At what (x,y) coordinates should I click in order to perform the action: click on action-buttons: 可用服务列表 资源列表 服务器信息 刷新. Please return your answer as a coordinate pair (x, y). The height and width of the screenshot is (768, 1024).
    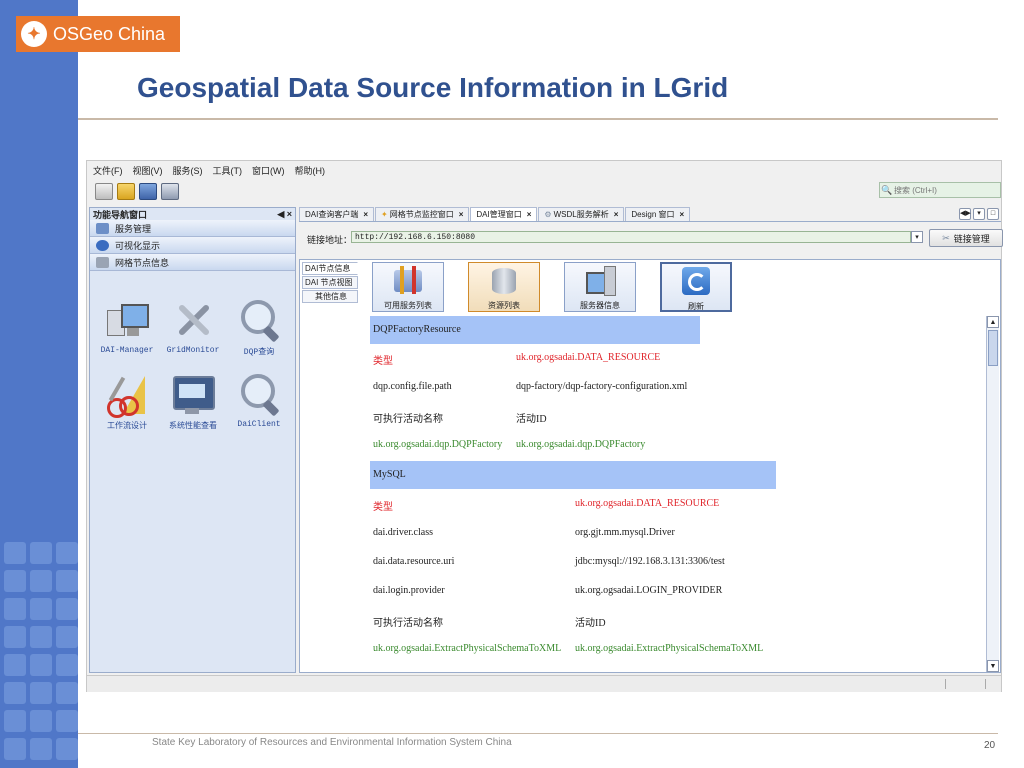
    Looking at the image, I should click on (672, 288).